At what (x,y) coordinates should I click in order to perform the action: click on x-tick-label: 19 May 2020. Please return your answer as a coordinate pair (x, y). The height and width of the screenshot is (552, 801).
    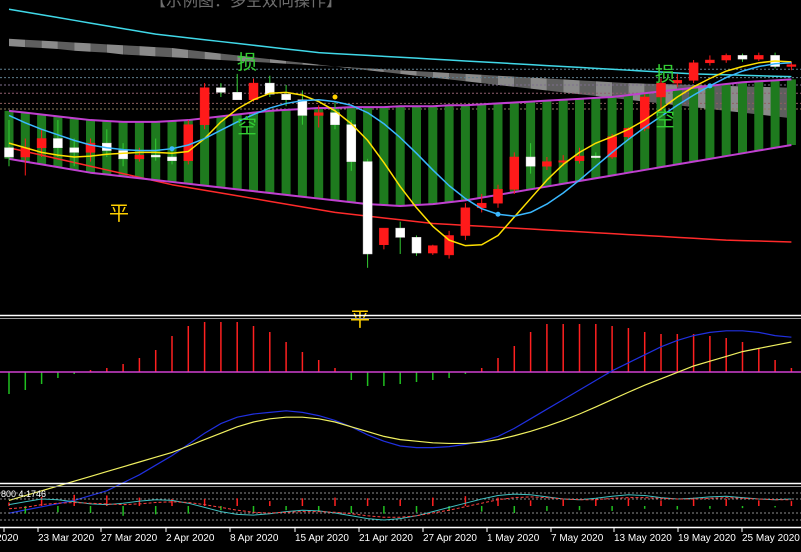
    Looking at the image, I should click on (707, 538).